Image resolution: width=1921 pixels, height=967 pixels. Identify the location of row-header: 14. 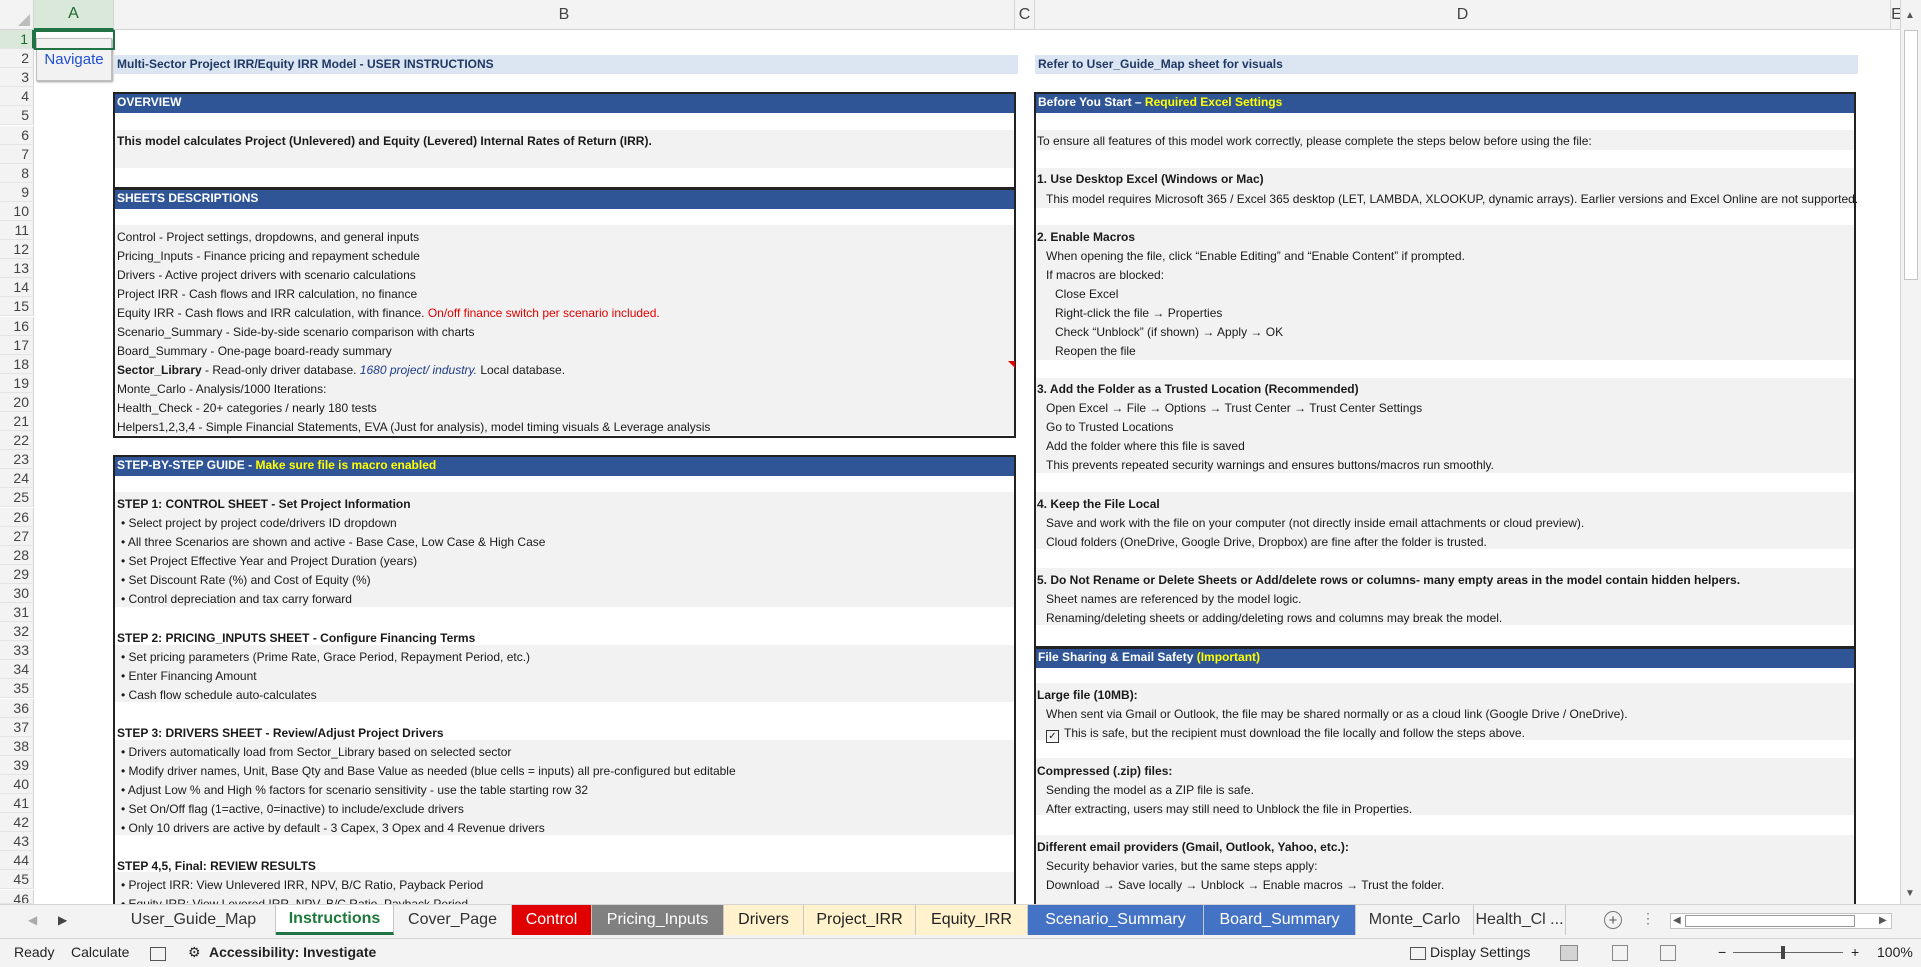
(17, 288).